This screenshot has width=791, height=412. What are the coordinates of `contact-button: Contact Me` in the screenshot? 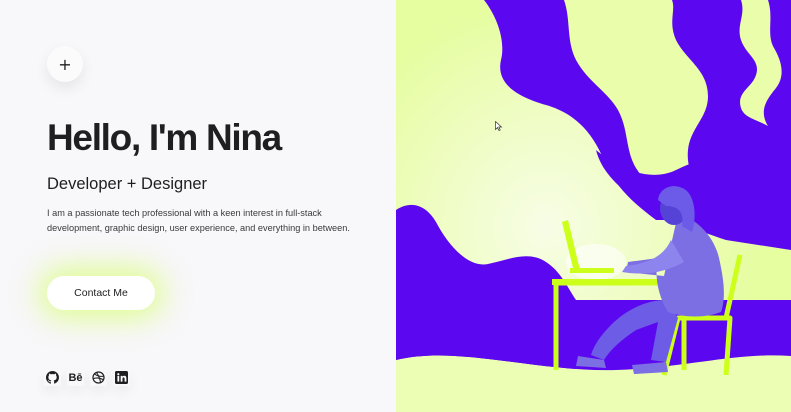 It's located at (101, 293).